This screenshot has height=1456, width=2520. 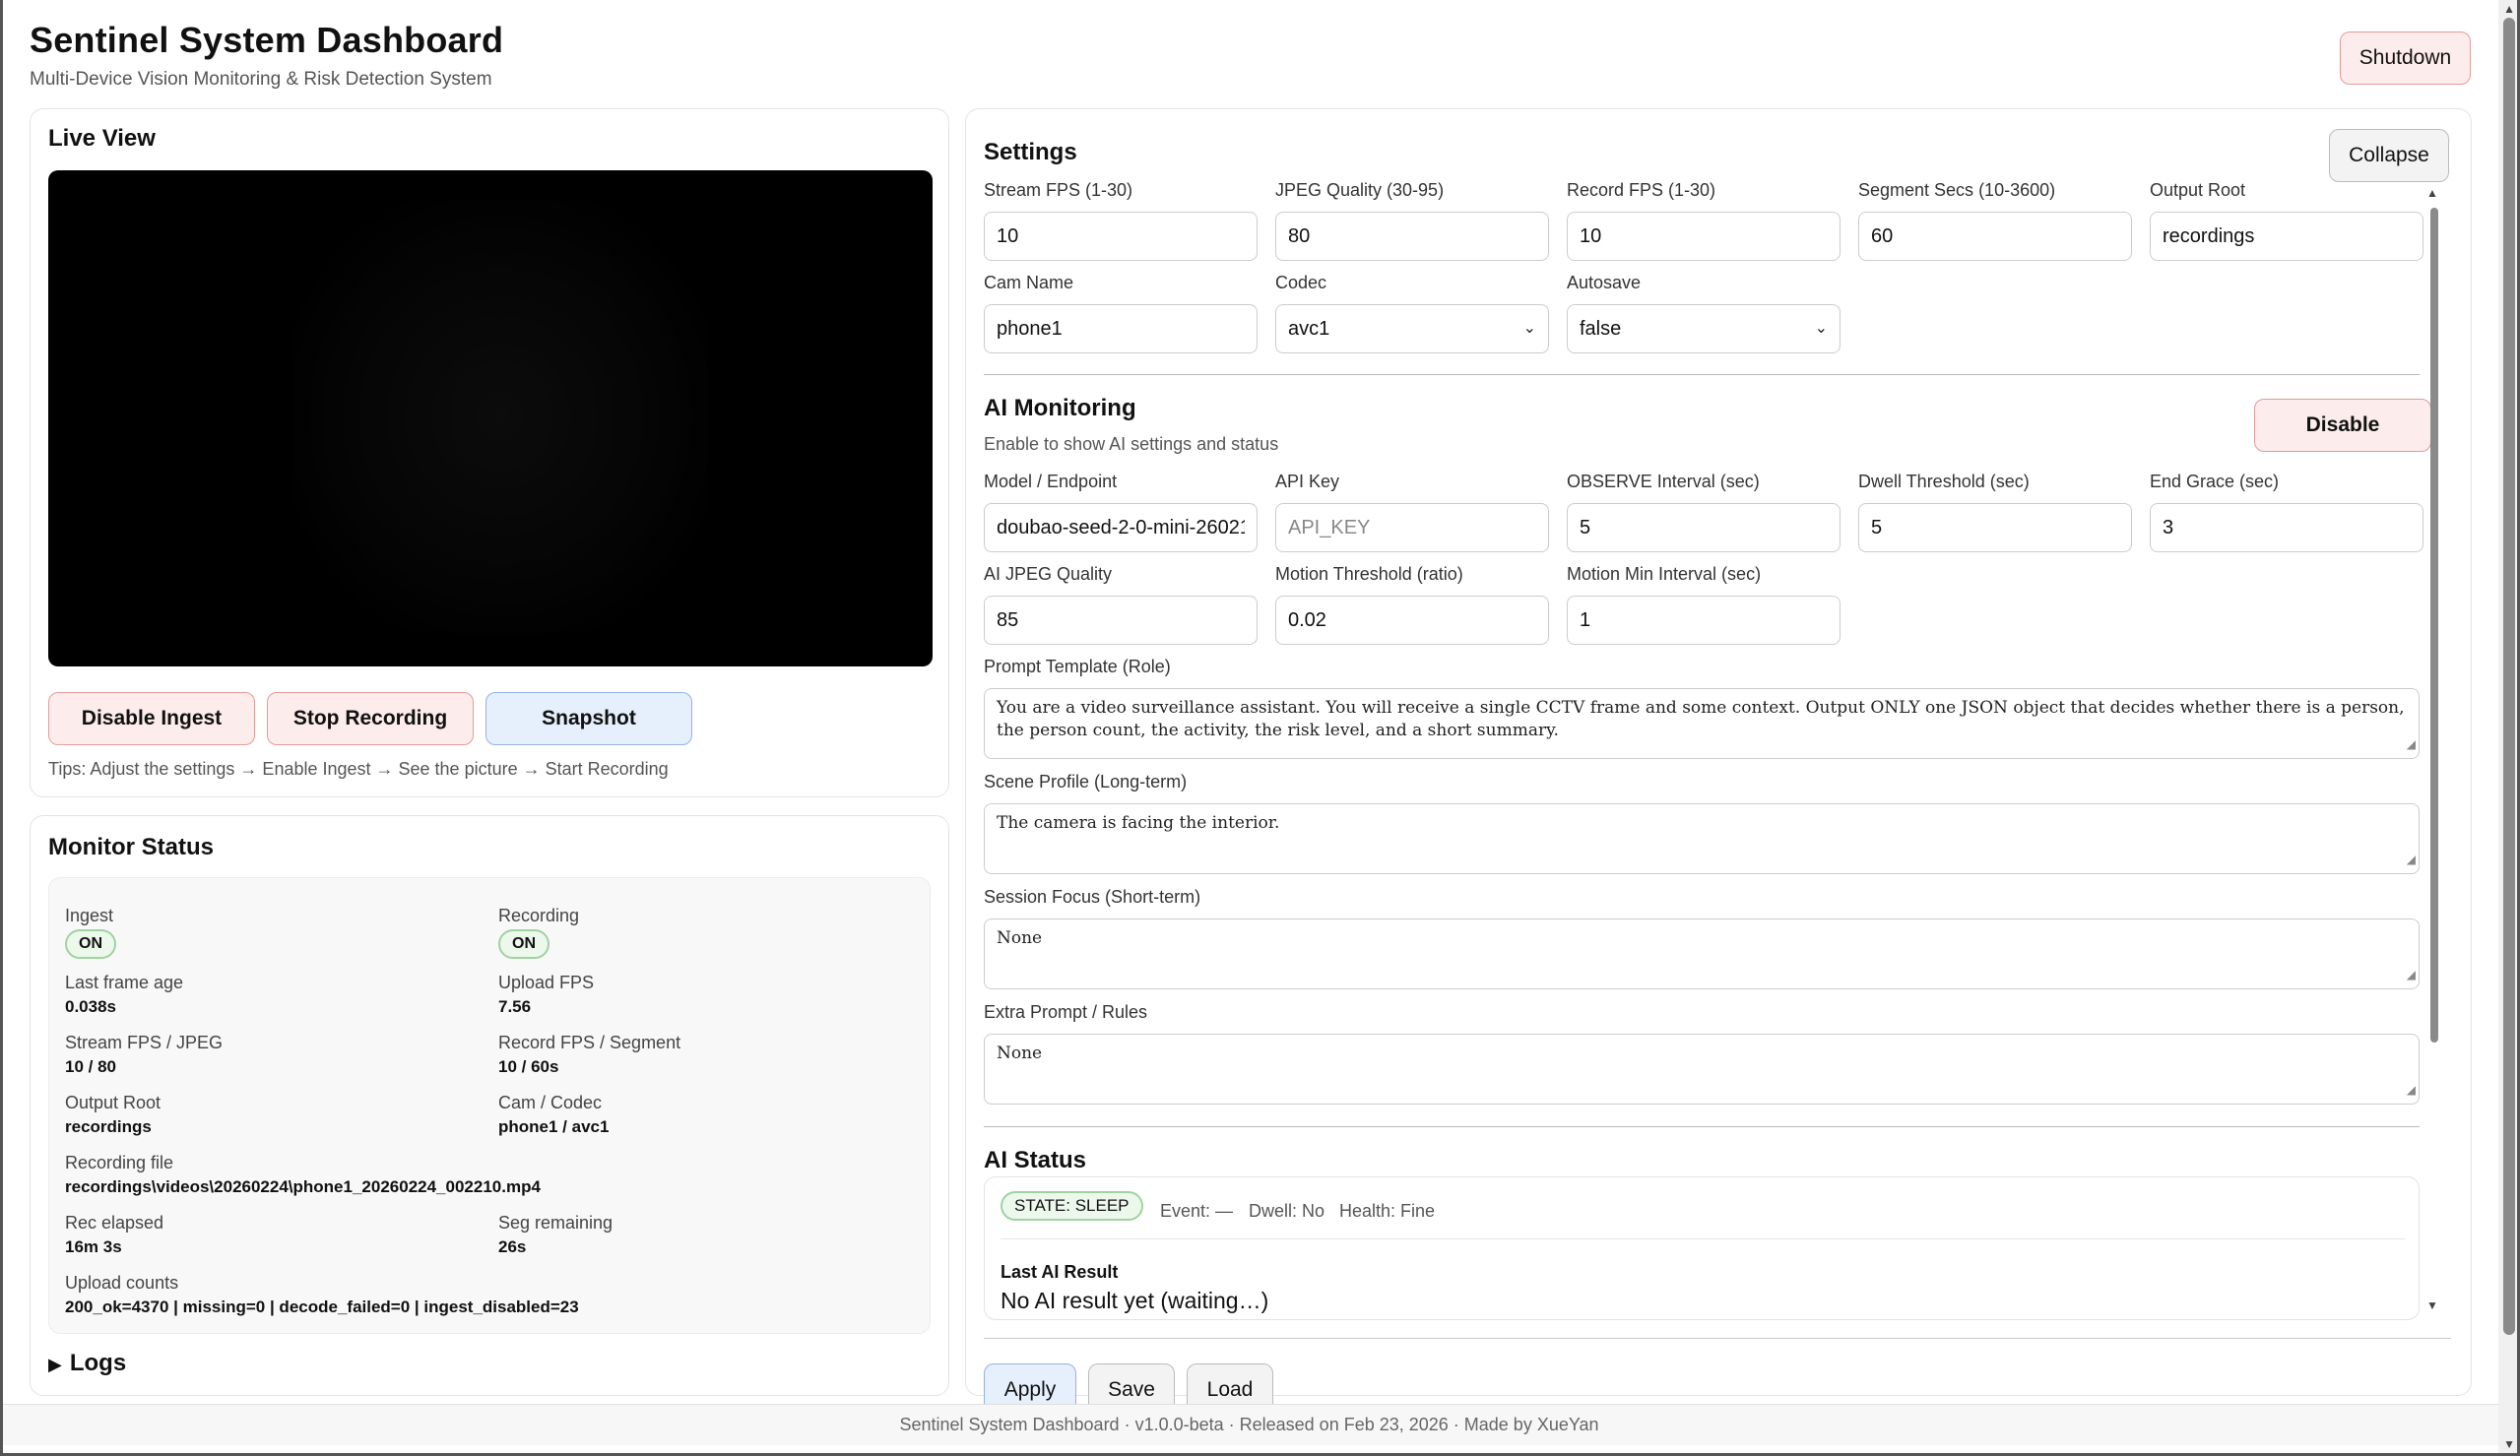 I want to click on disclosure-triangle-icon: ▶, so click(x=55, y=1364).